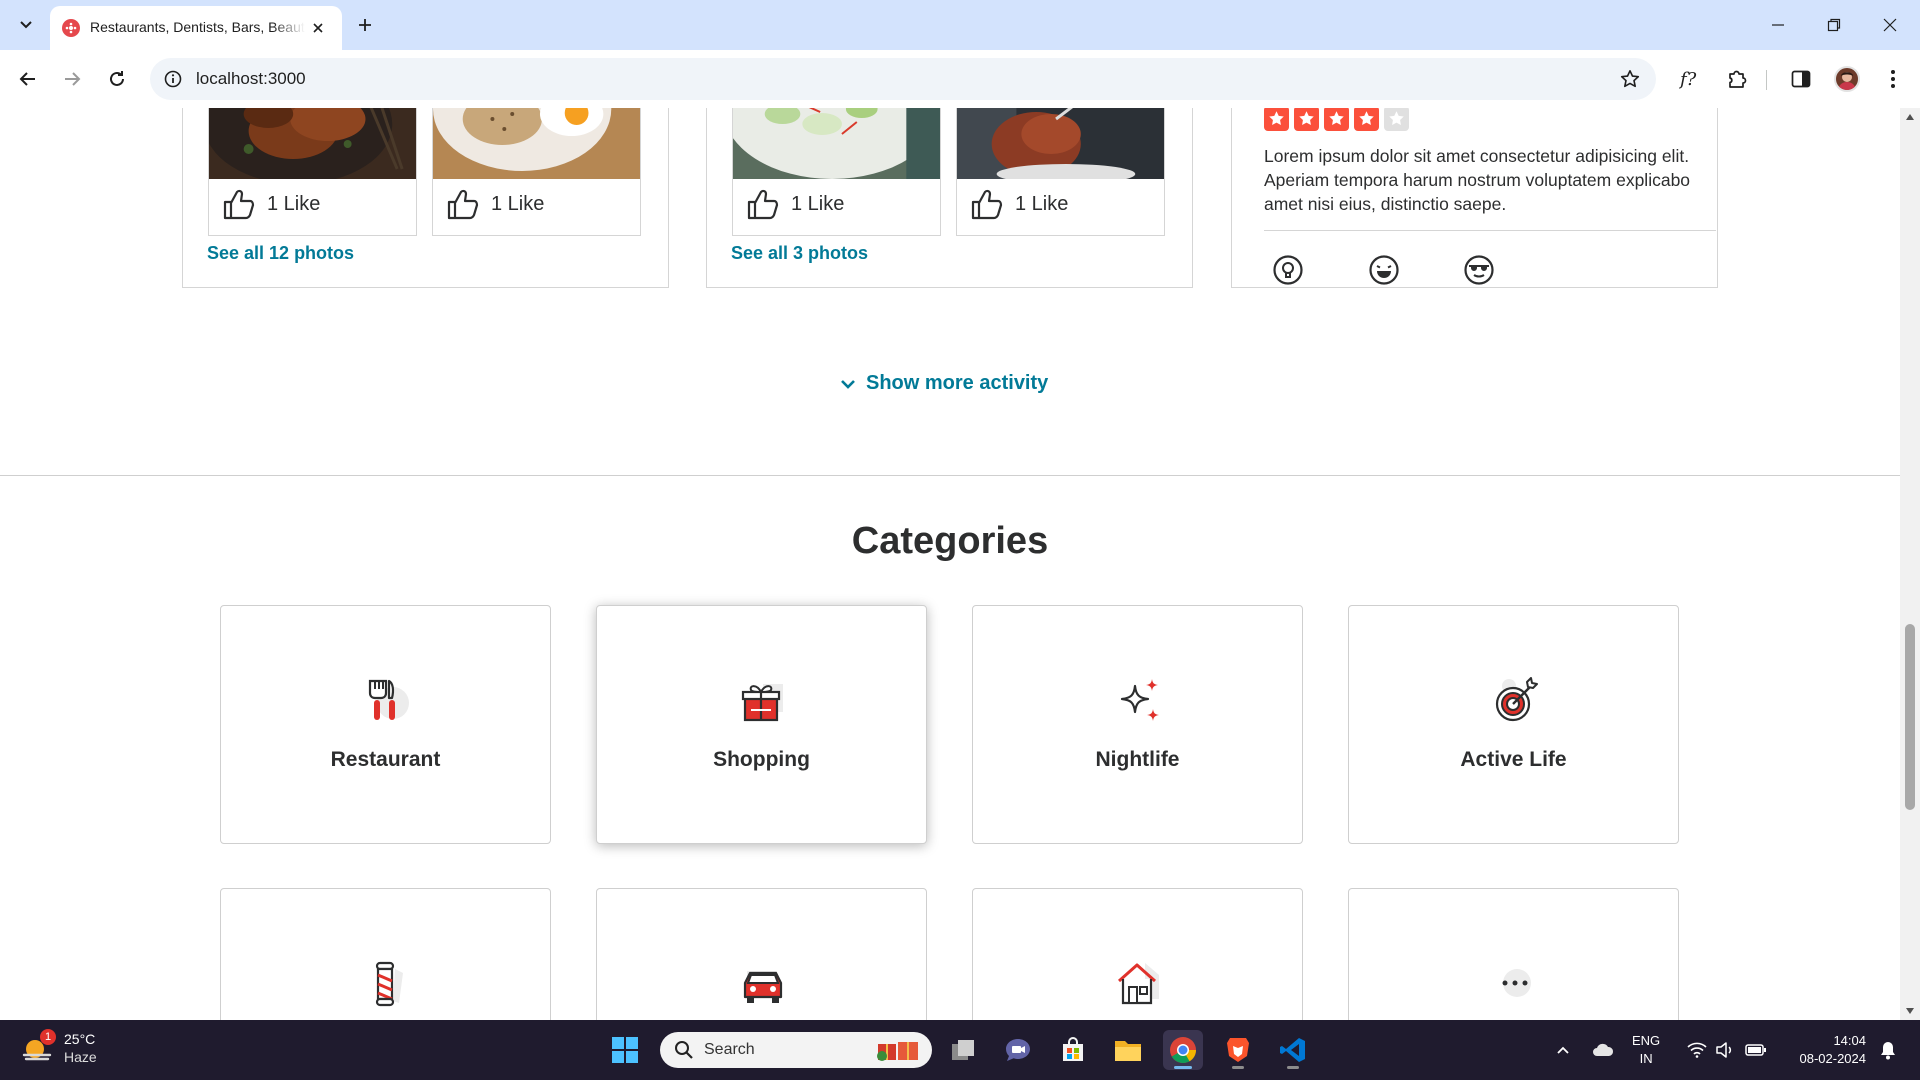 This screenshot has height=1080, width=1920. Describe the element at coordinates (799, 253) in the screenshot. I see `see-all-photos-link: See all 3 photos` at that location.